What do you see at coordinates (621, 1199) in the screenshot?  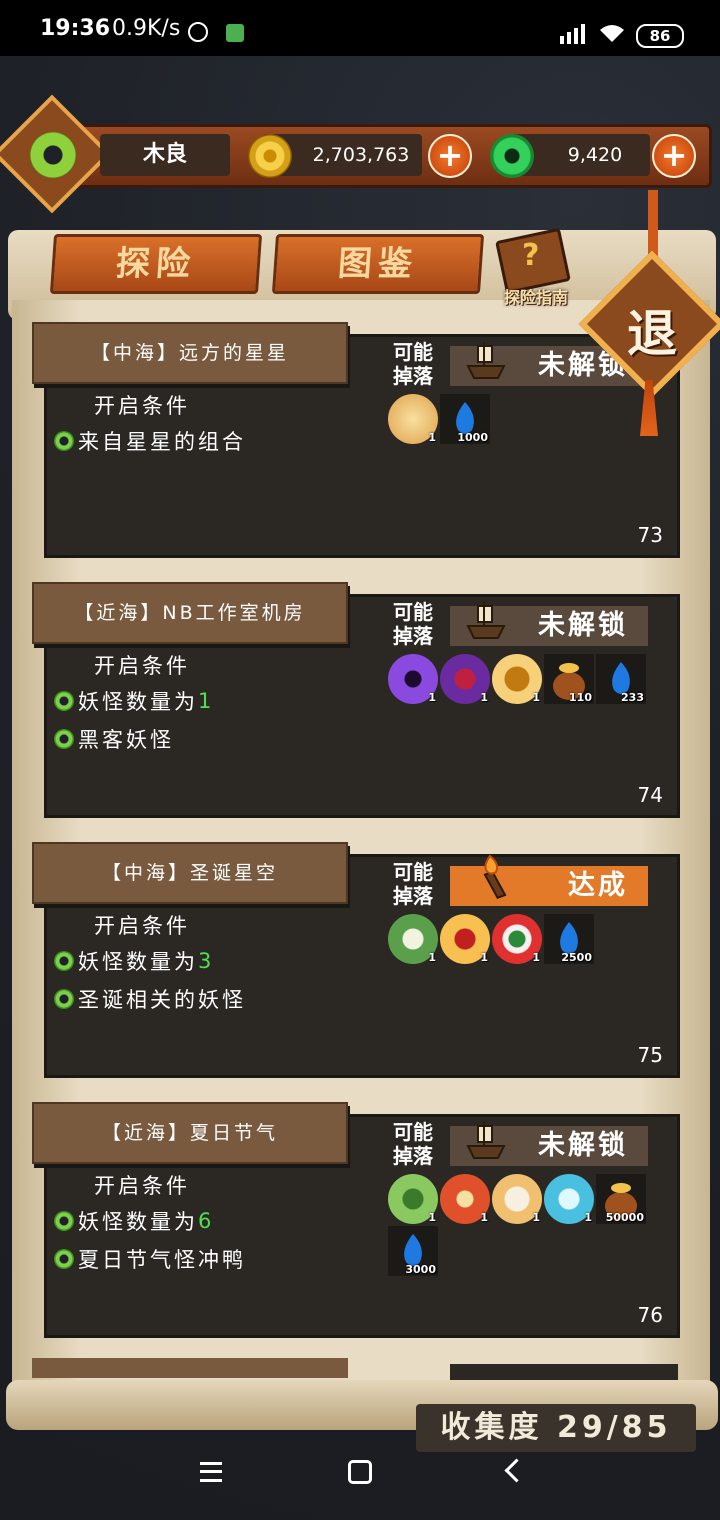 I see `money-bag-icon: 50000` at bounding box center [621, 1199].